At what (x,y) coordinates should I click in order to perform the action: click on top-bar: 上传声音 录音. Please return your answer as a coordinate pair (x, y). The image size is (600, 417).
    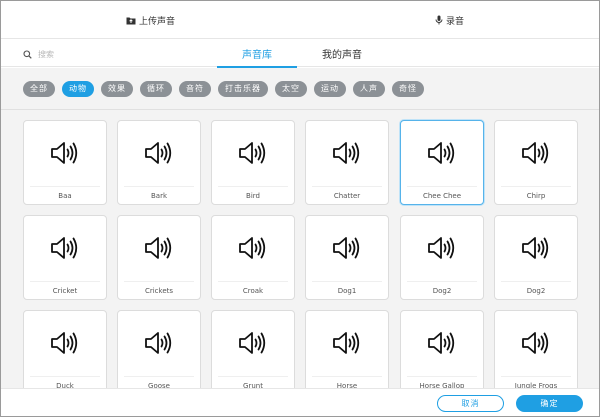
    Looking at the image, I should click on (300, 20).